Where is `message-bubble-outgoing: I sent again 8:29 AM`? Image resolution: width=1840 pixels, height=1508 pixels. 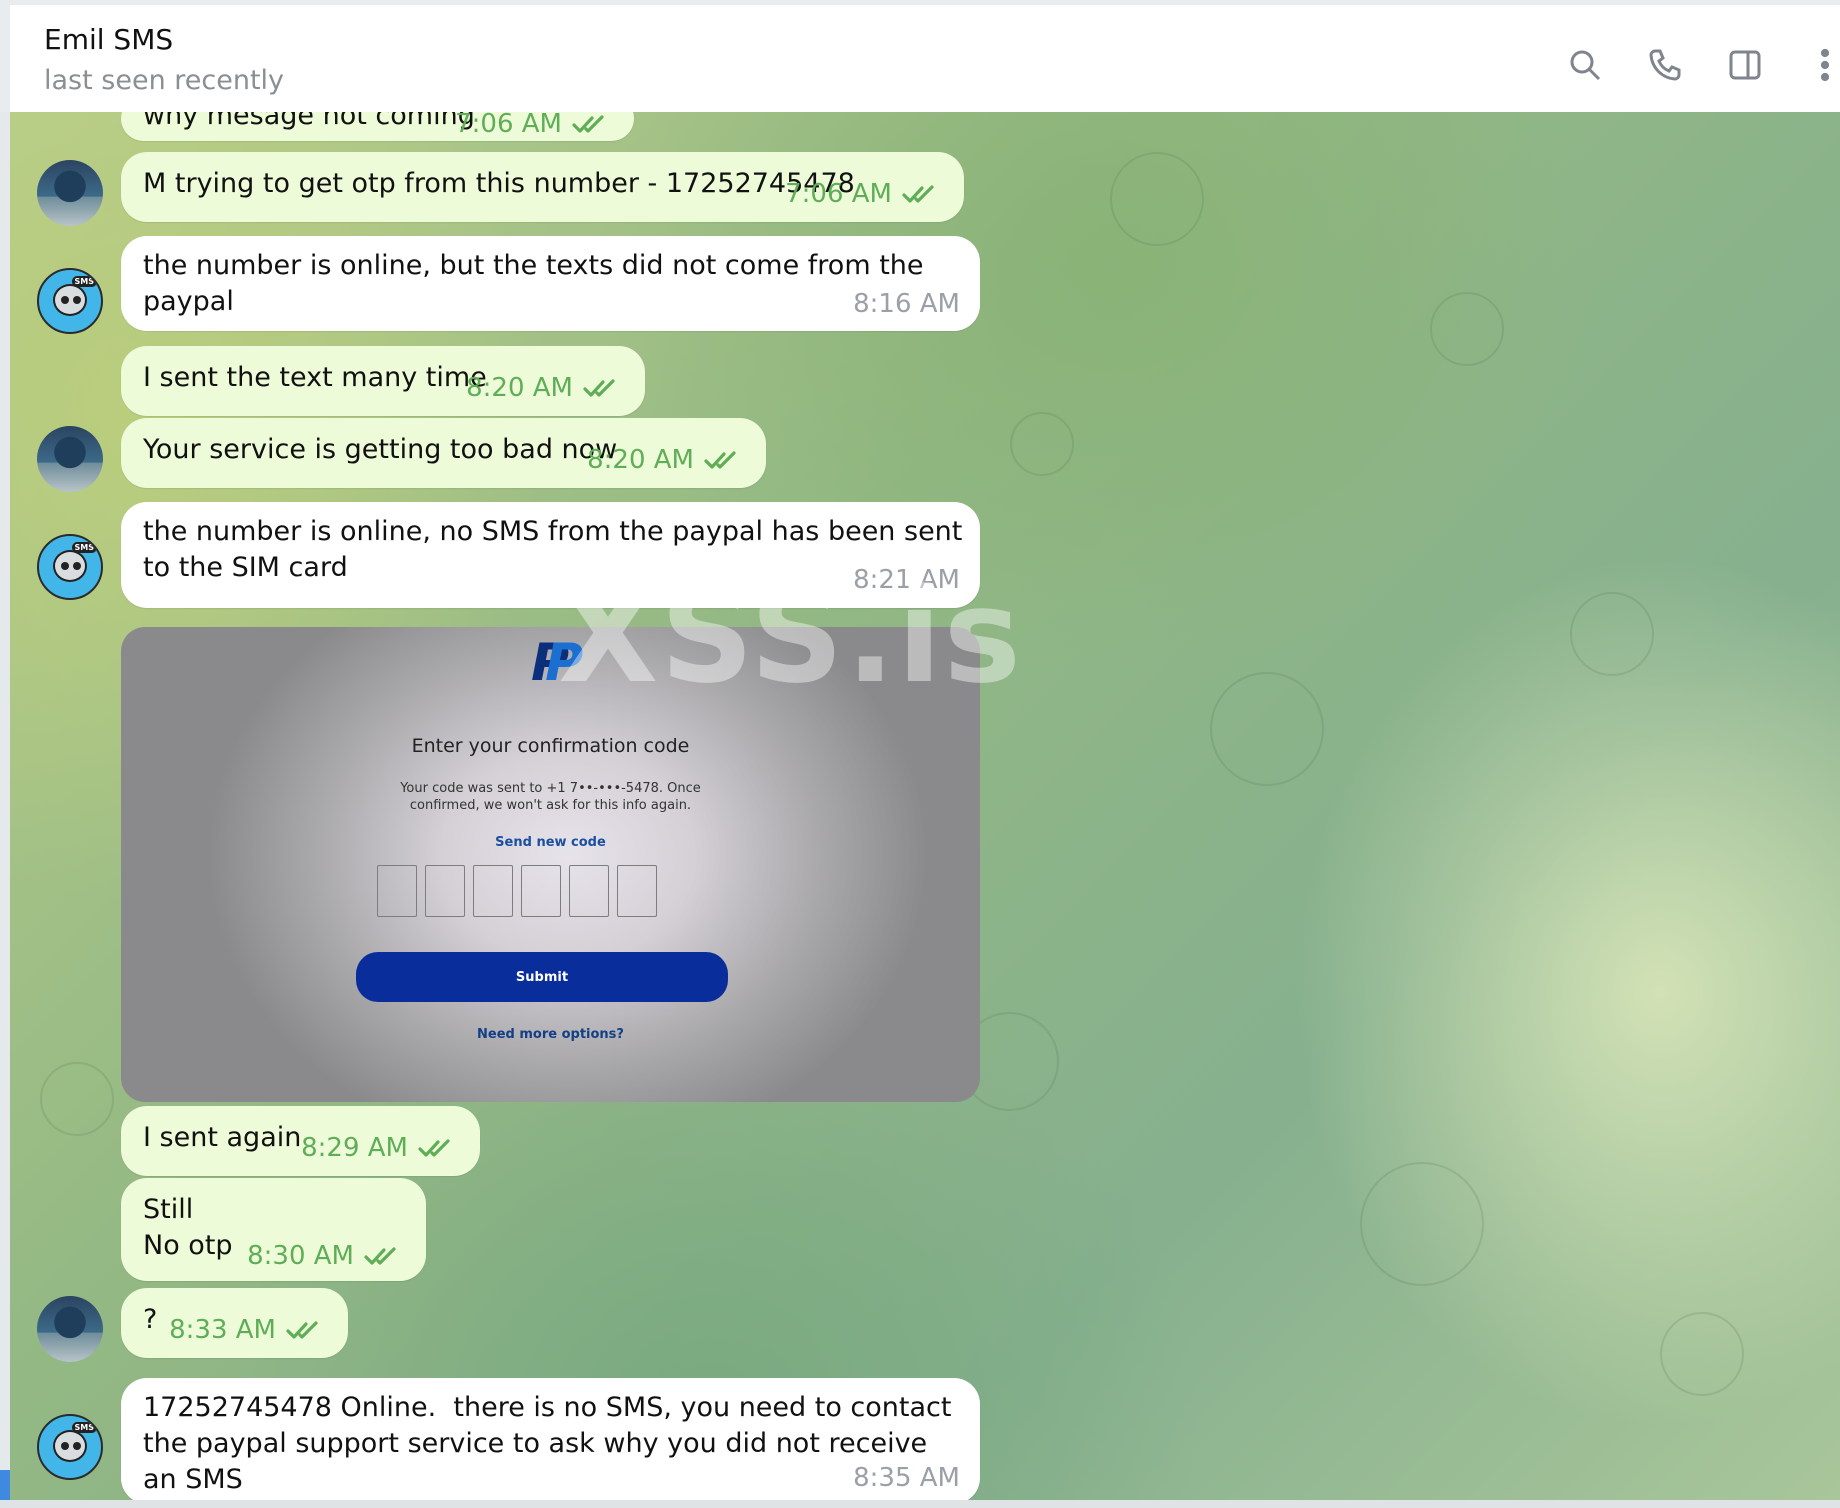 message-bubble-outgoing: I sent again 8:29 AM is located at coordinates (300, 1141).